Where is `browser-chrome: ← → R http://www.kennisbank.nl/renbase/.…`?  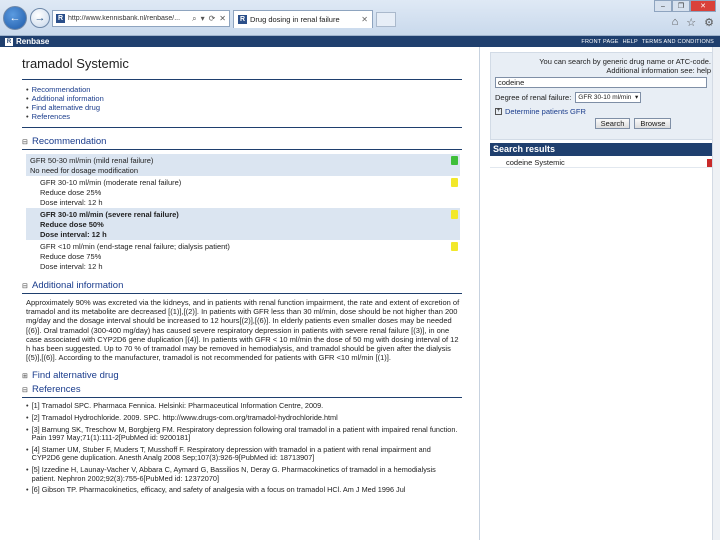
browser-chrome: ← → R http://www.kennisbank.nl/renbase/.… is located at coordinates (360, 18).